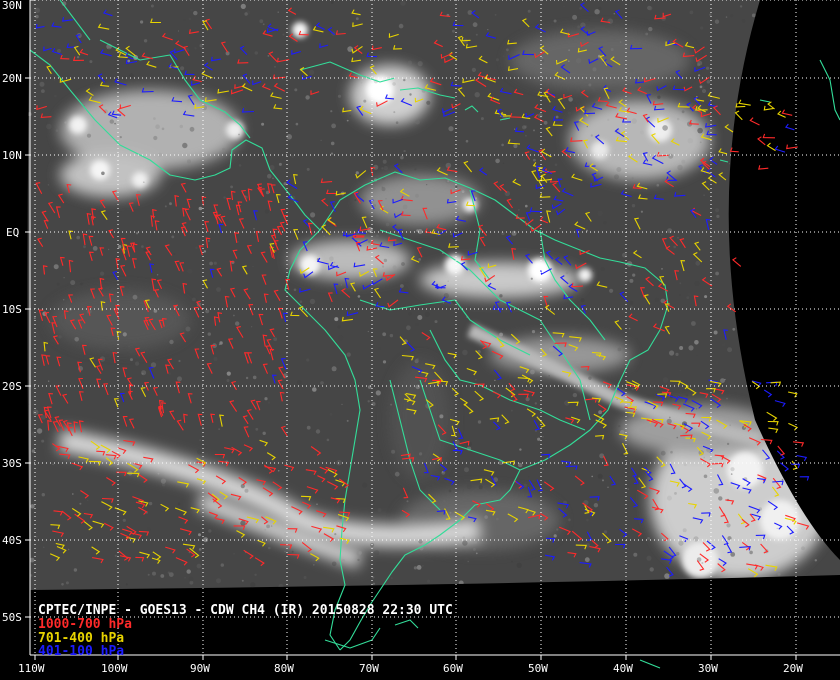  Describe the element at coordinates (708, 668) in the screenshot. I see `lon-label-30w: 30W` at that location.